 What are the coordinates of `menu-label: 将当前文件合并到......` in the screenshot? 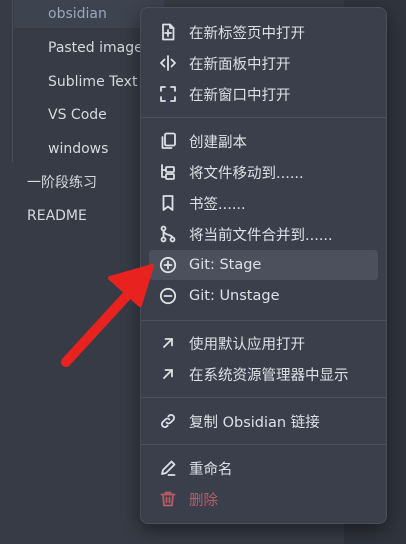 It's located at (261, 235).